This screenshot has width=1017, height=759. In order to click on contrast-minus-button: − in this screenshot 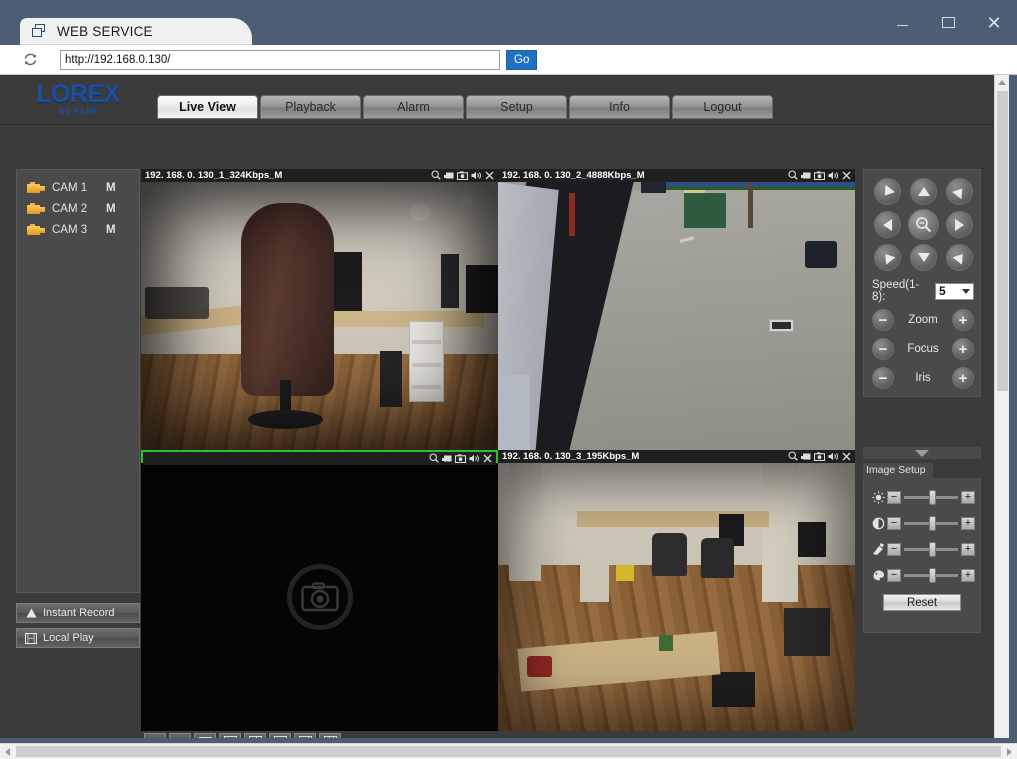, I will do `click(894, 523)`.